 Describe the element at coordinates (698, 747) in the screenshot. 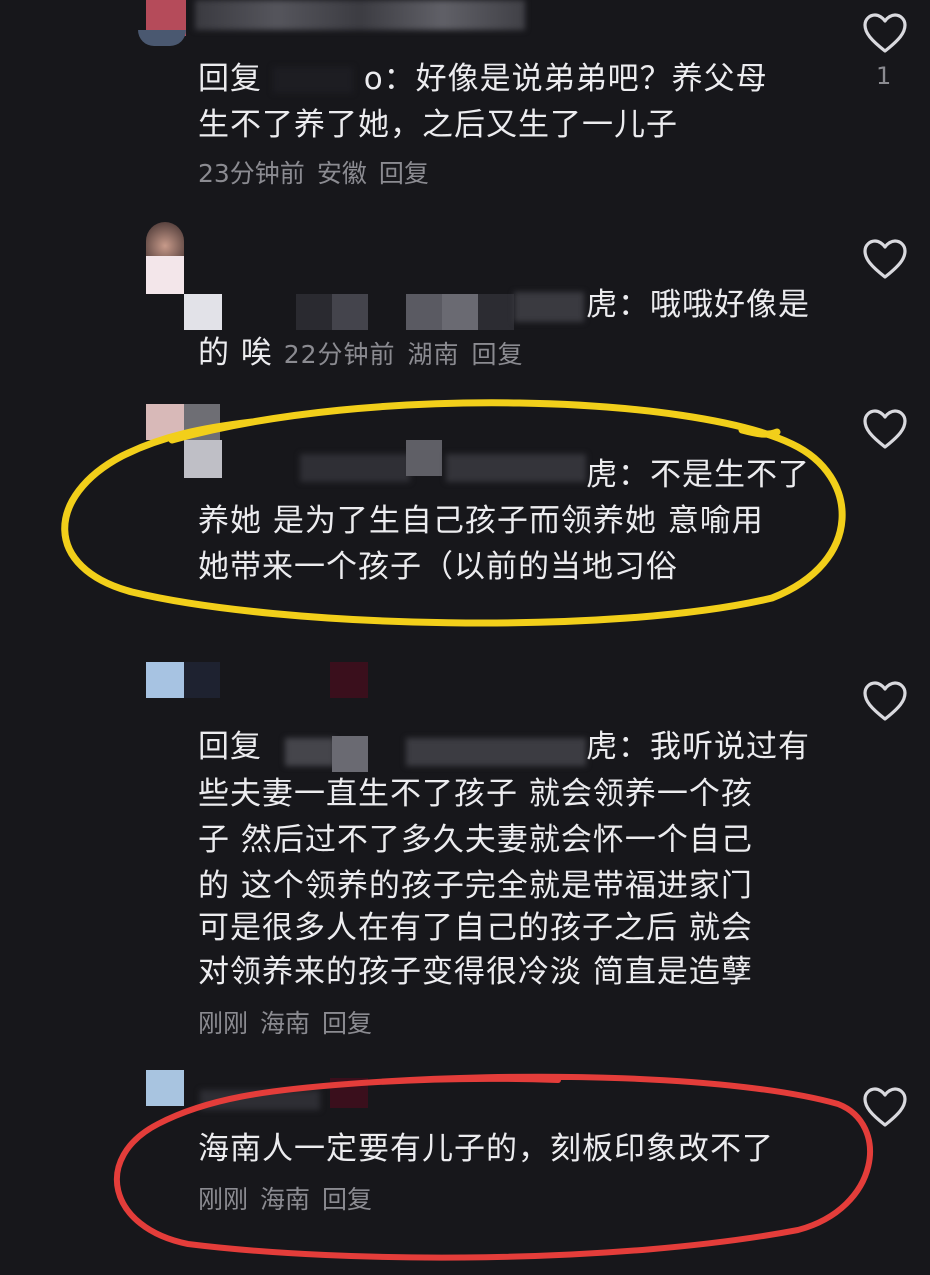

I see `comment-text-line: 虎：我听说过有` at that location.